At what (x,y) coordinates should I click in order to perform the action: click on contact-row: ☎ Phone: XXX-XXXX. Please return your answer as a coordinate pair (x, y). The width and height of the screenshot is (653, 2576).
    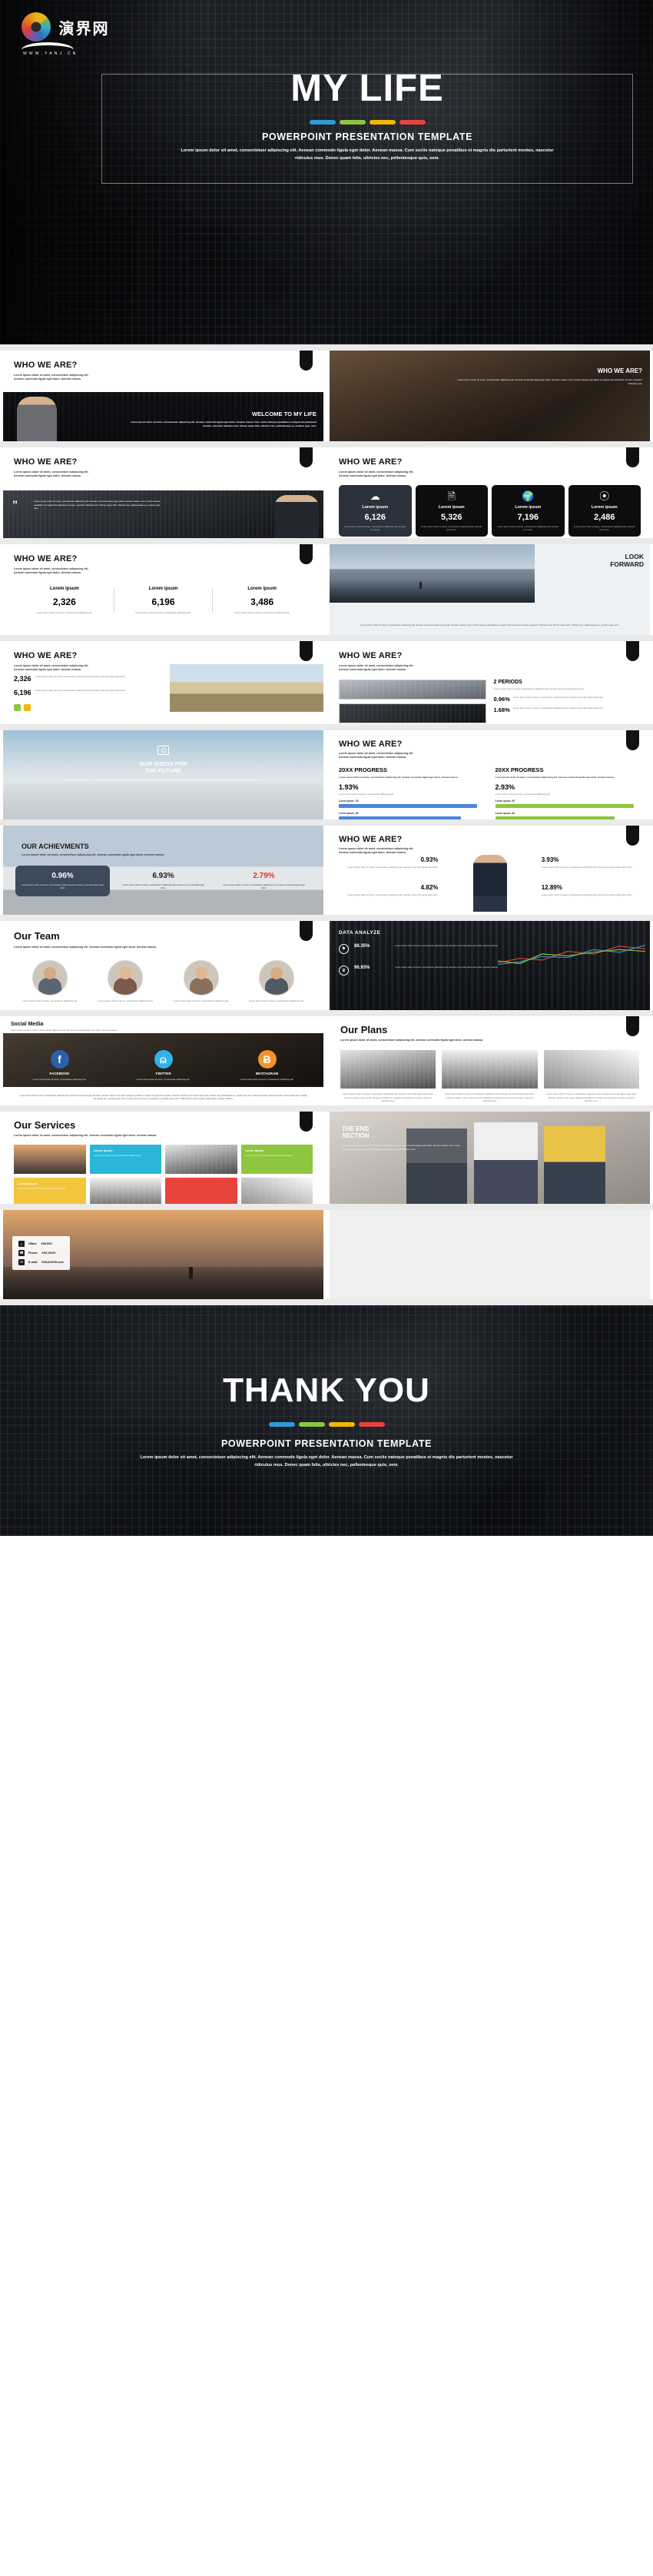
    Looking at the image, I should click on (41, 1253).